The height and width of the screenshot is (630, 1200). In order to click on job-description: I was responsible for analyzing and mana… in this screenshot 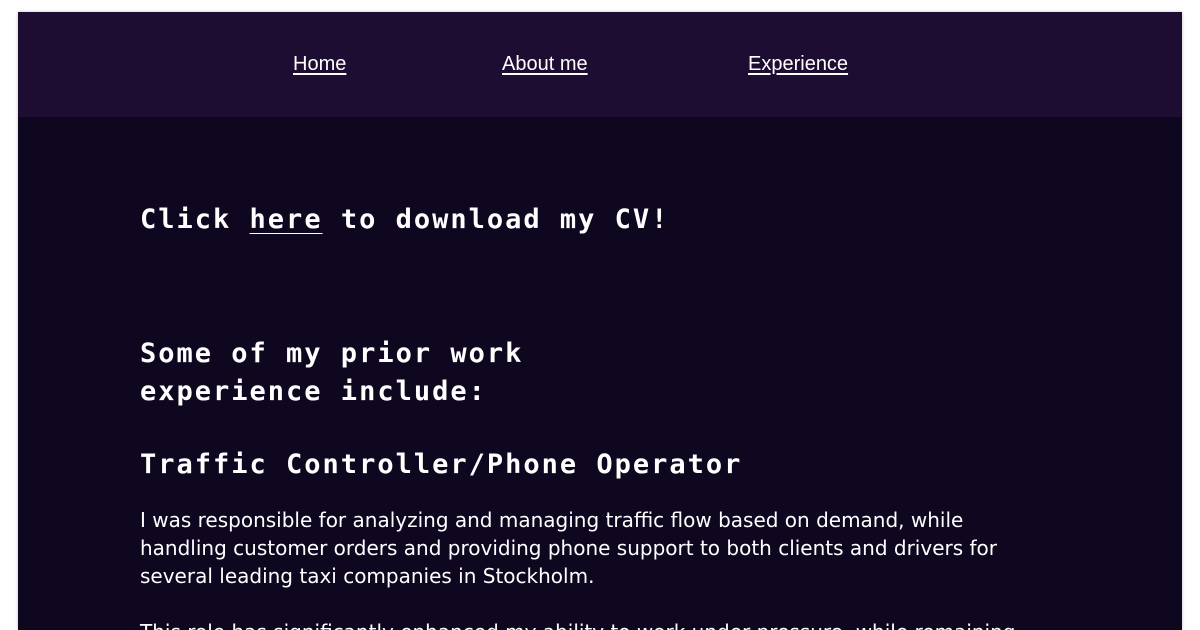, I will do `click(569, 548)`.